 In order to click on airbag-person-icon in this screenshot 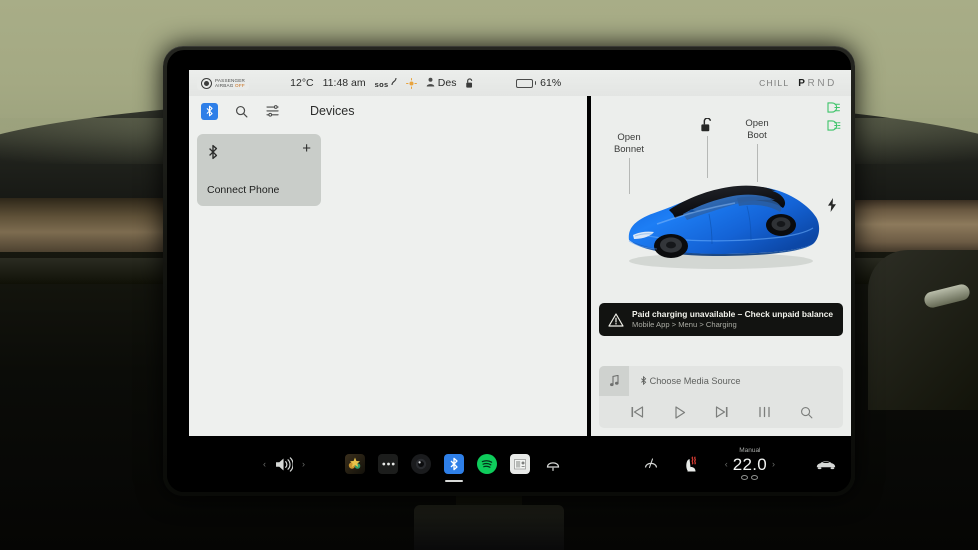, I will do `click(206, 83)`.